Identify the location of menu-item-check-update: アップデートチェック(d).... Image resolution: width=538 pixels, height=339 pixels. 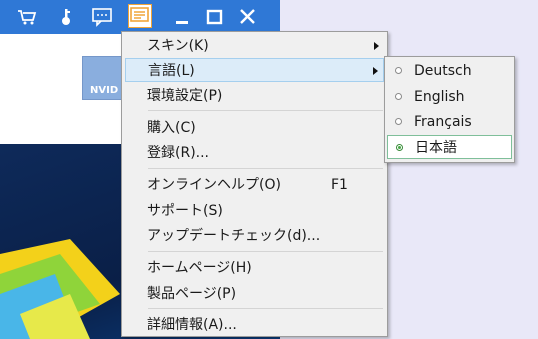
(254, 236).